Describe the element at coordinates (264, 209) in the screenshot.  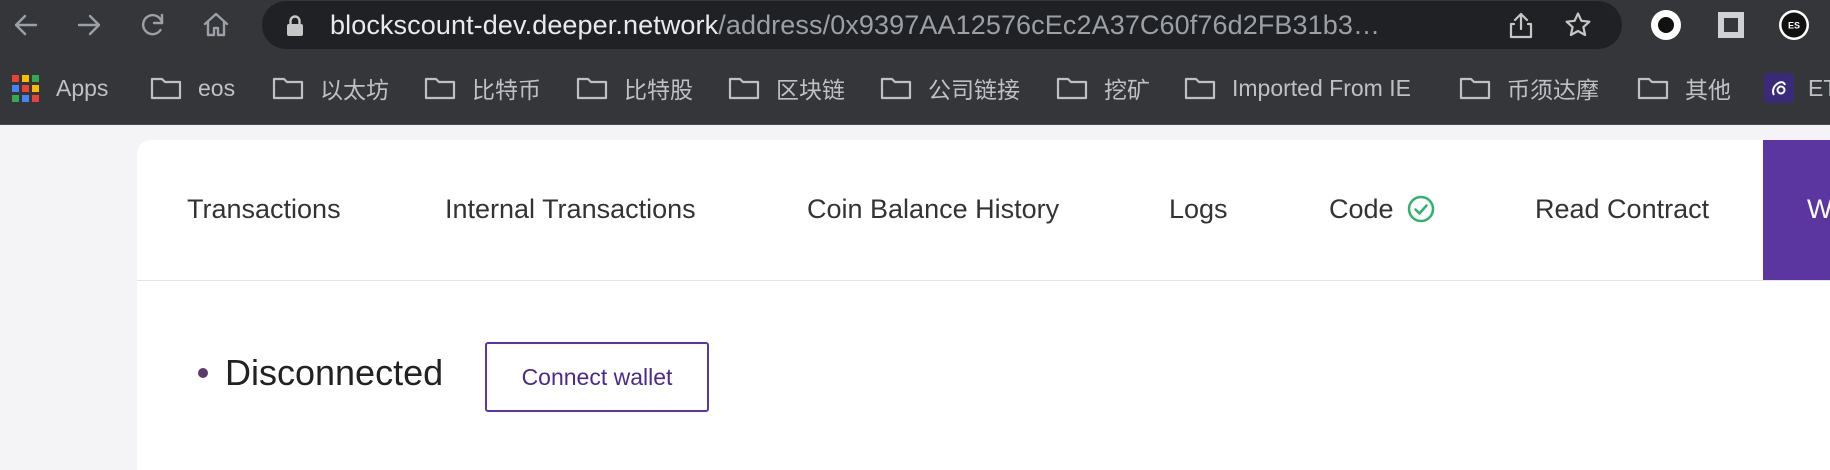
I see `tab-transactions: Transactions` at that location.